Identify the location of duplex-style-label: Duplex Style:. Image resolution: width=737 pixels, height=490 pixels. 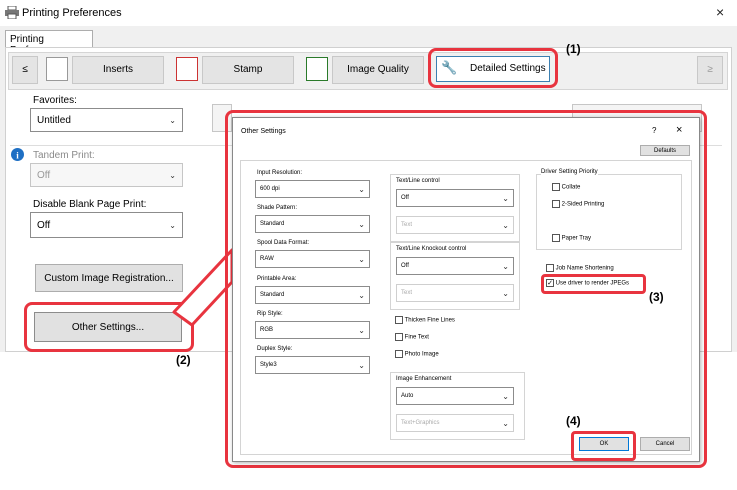
(275, 349).